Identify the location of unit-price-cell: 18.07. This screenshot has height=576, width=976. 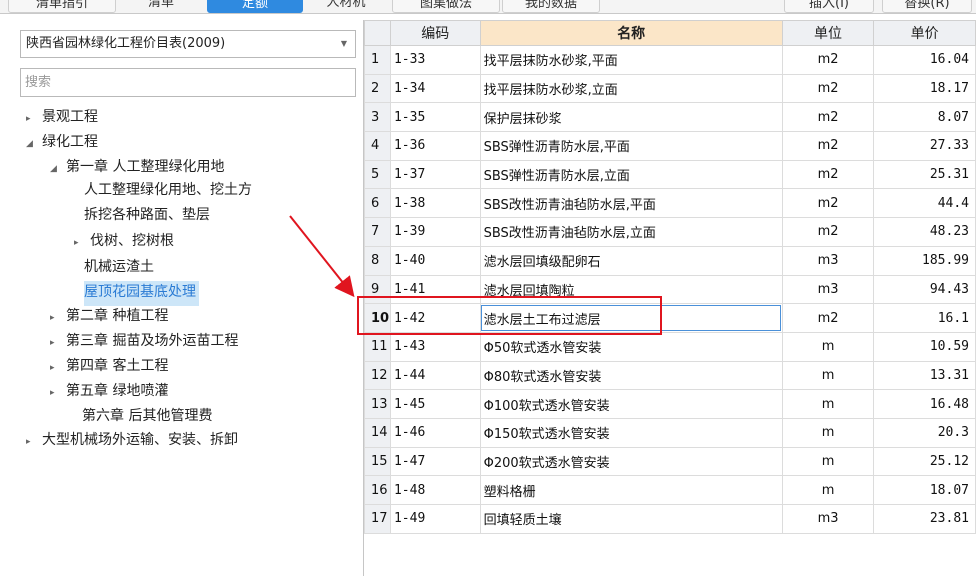
(924, 490).